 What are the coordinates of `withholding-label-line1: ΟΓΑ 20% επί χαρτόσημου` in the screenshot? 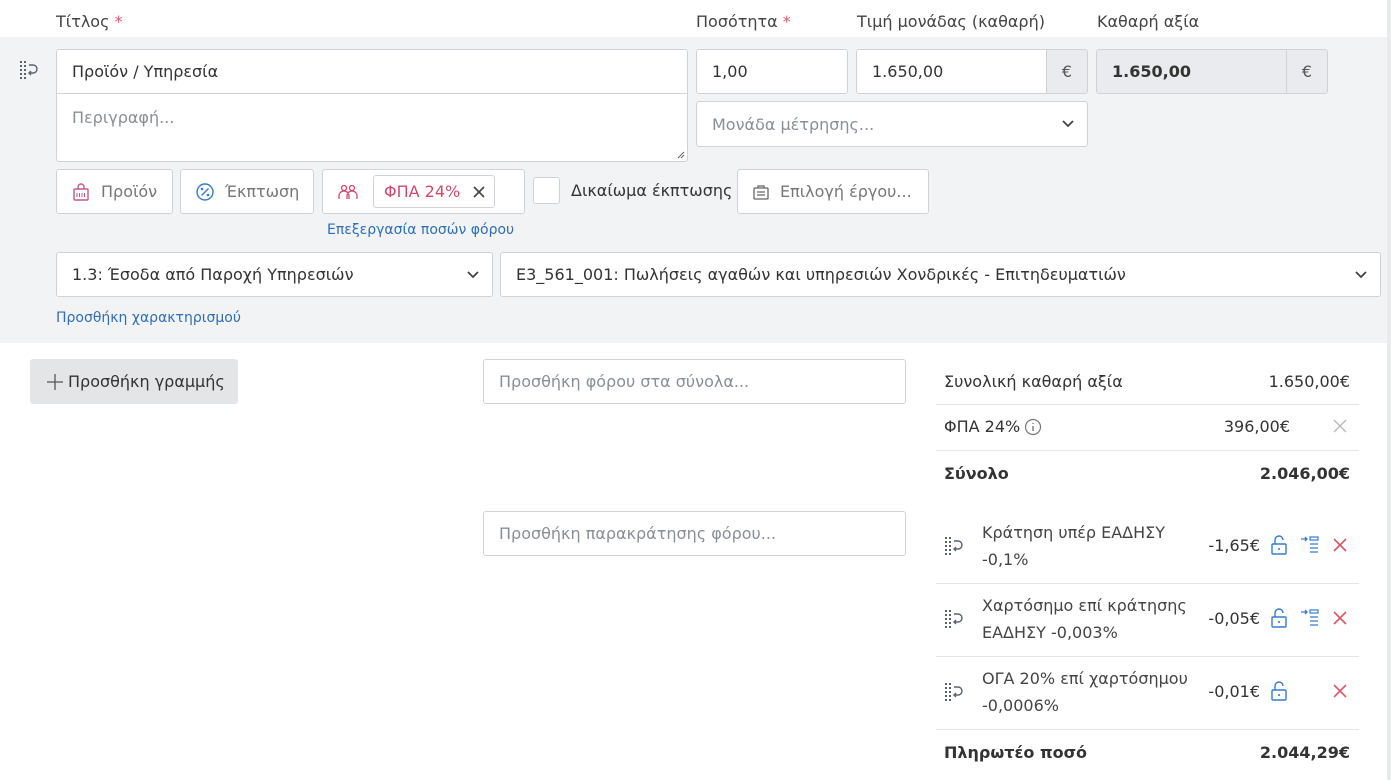 It's located at (1085, 678).